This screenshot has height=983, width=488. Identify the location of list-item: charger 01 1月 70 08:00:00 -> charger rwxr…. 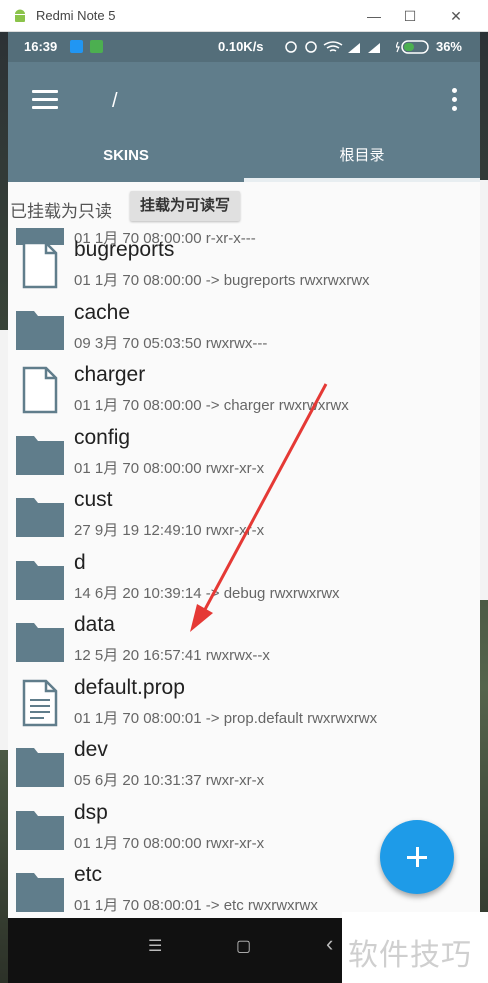
(244, 390).